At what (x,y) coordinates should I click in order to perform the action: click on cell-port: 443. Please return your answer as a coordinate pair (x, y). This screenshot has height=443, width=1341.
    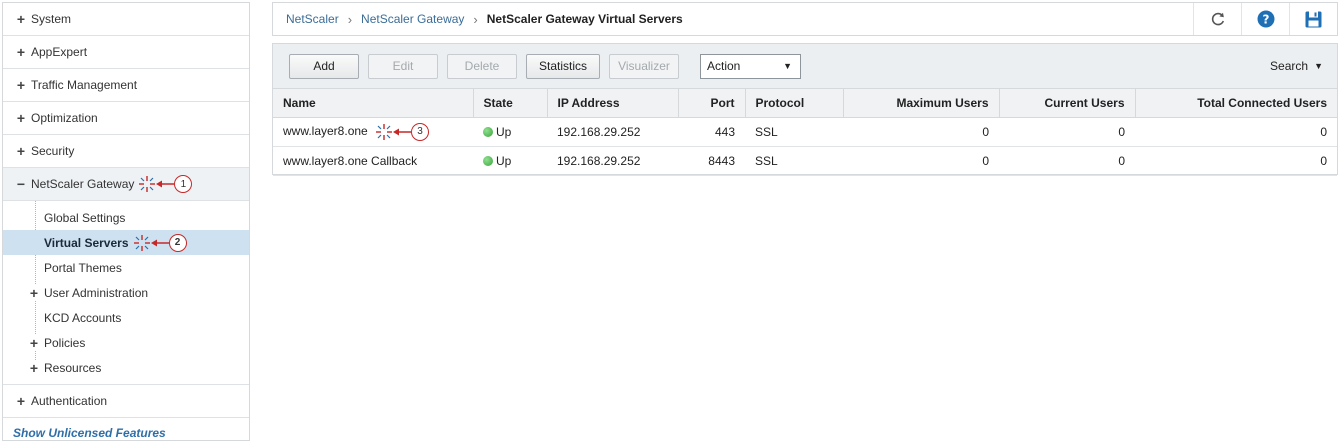
    Looking at the image, I should click on (711, 132).